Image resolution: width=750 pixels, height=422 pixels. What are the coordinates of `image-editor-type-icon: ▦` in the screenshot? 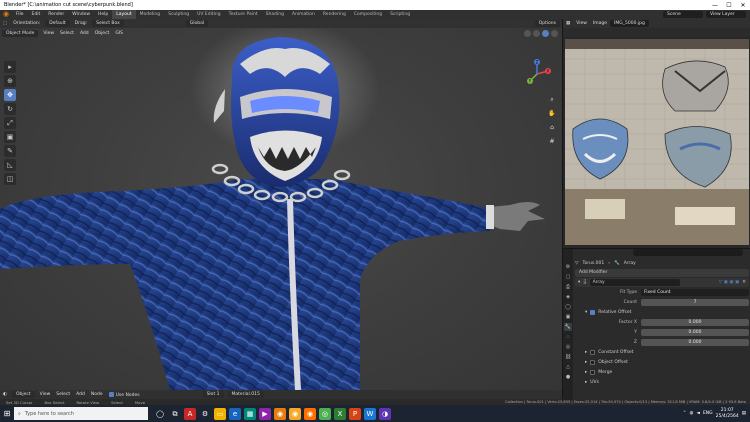 It's located at (568, 23).